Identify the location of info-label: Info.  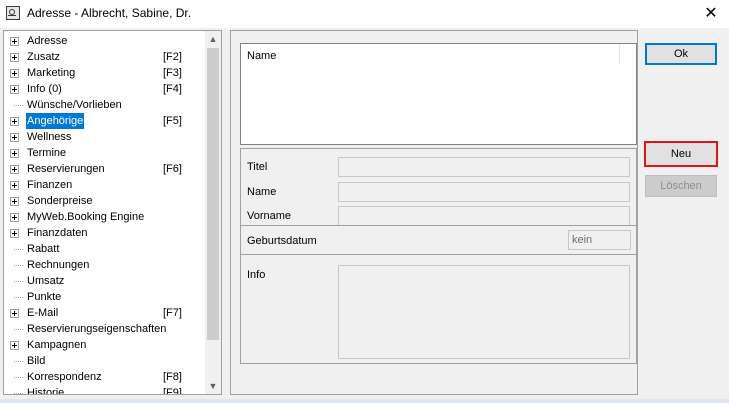
(256, 275).